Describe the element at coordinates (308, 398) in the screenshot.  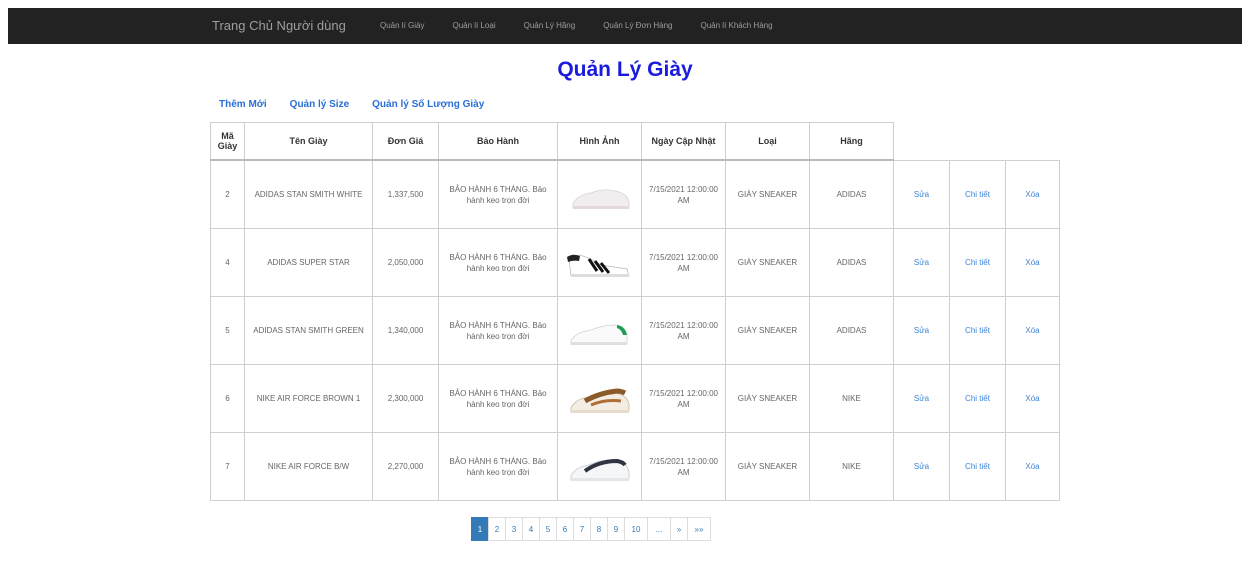
I see `cell-name: NIKE AIR FORCE BROWN 1` at that location.